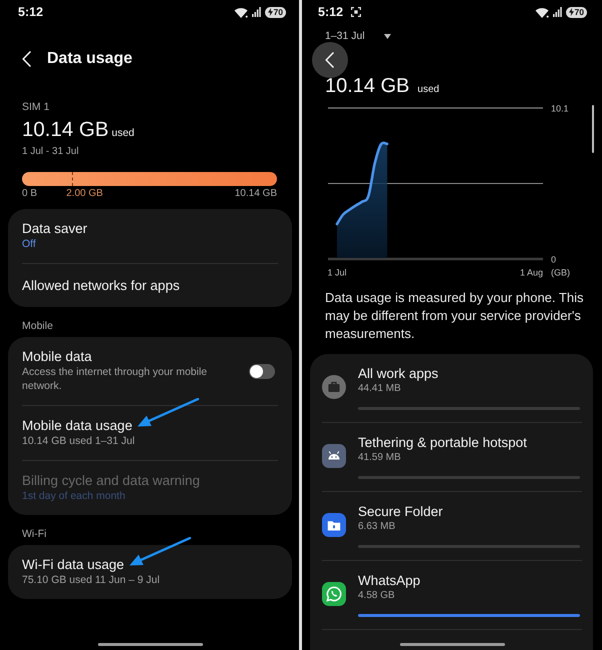 This screenshot has width=602, height=650. Describe the element at coordinates (334, 456) in the screenshot. I see `robot-icon` at that location.